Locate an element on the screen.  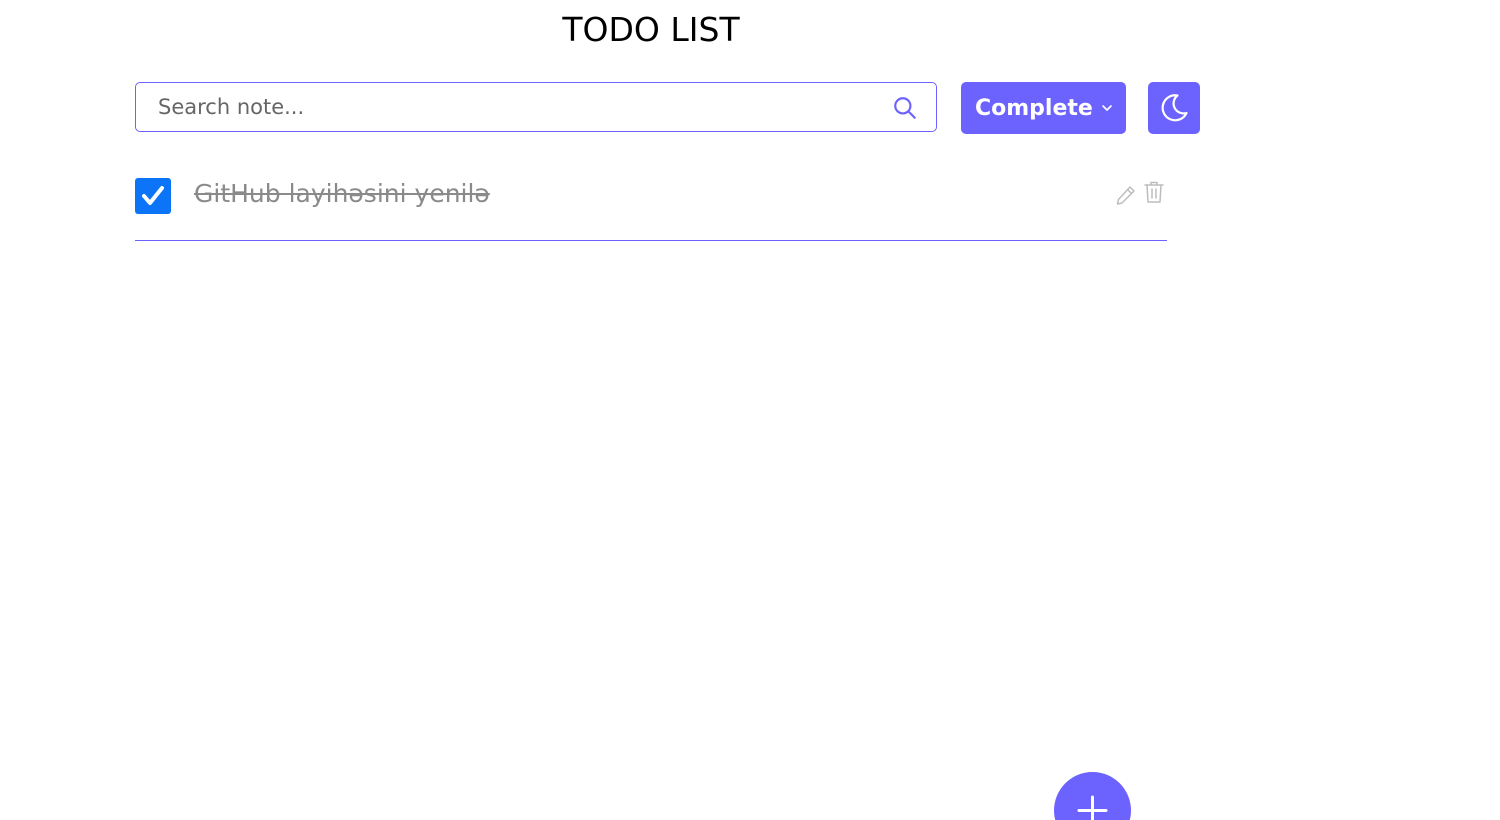
status-filter-label: Complete is located at coordinates (1034, 108).